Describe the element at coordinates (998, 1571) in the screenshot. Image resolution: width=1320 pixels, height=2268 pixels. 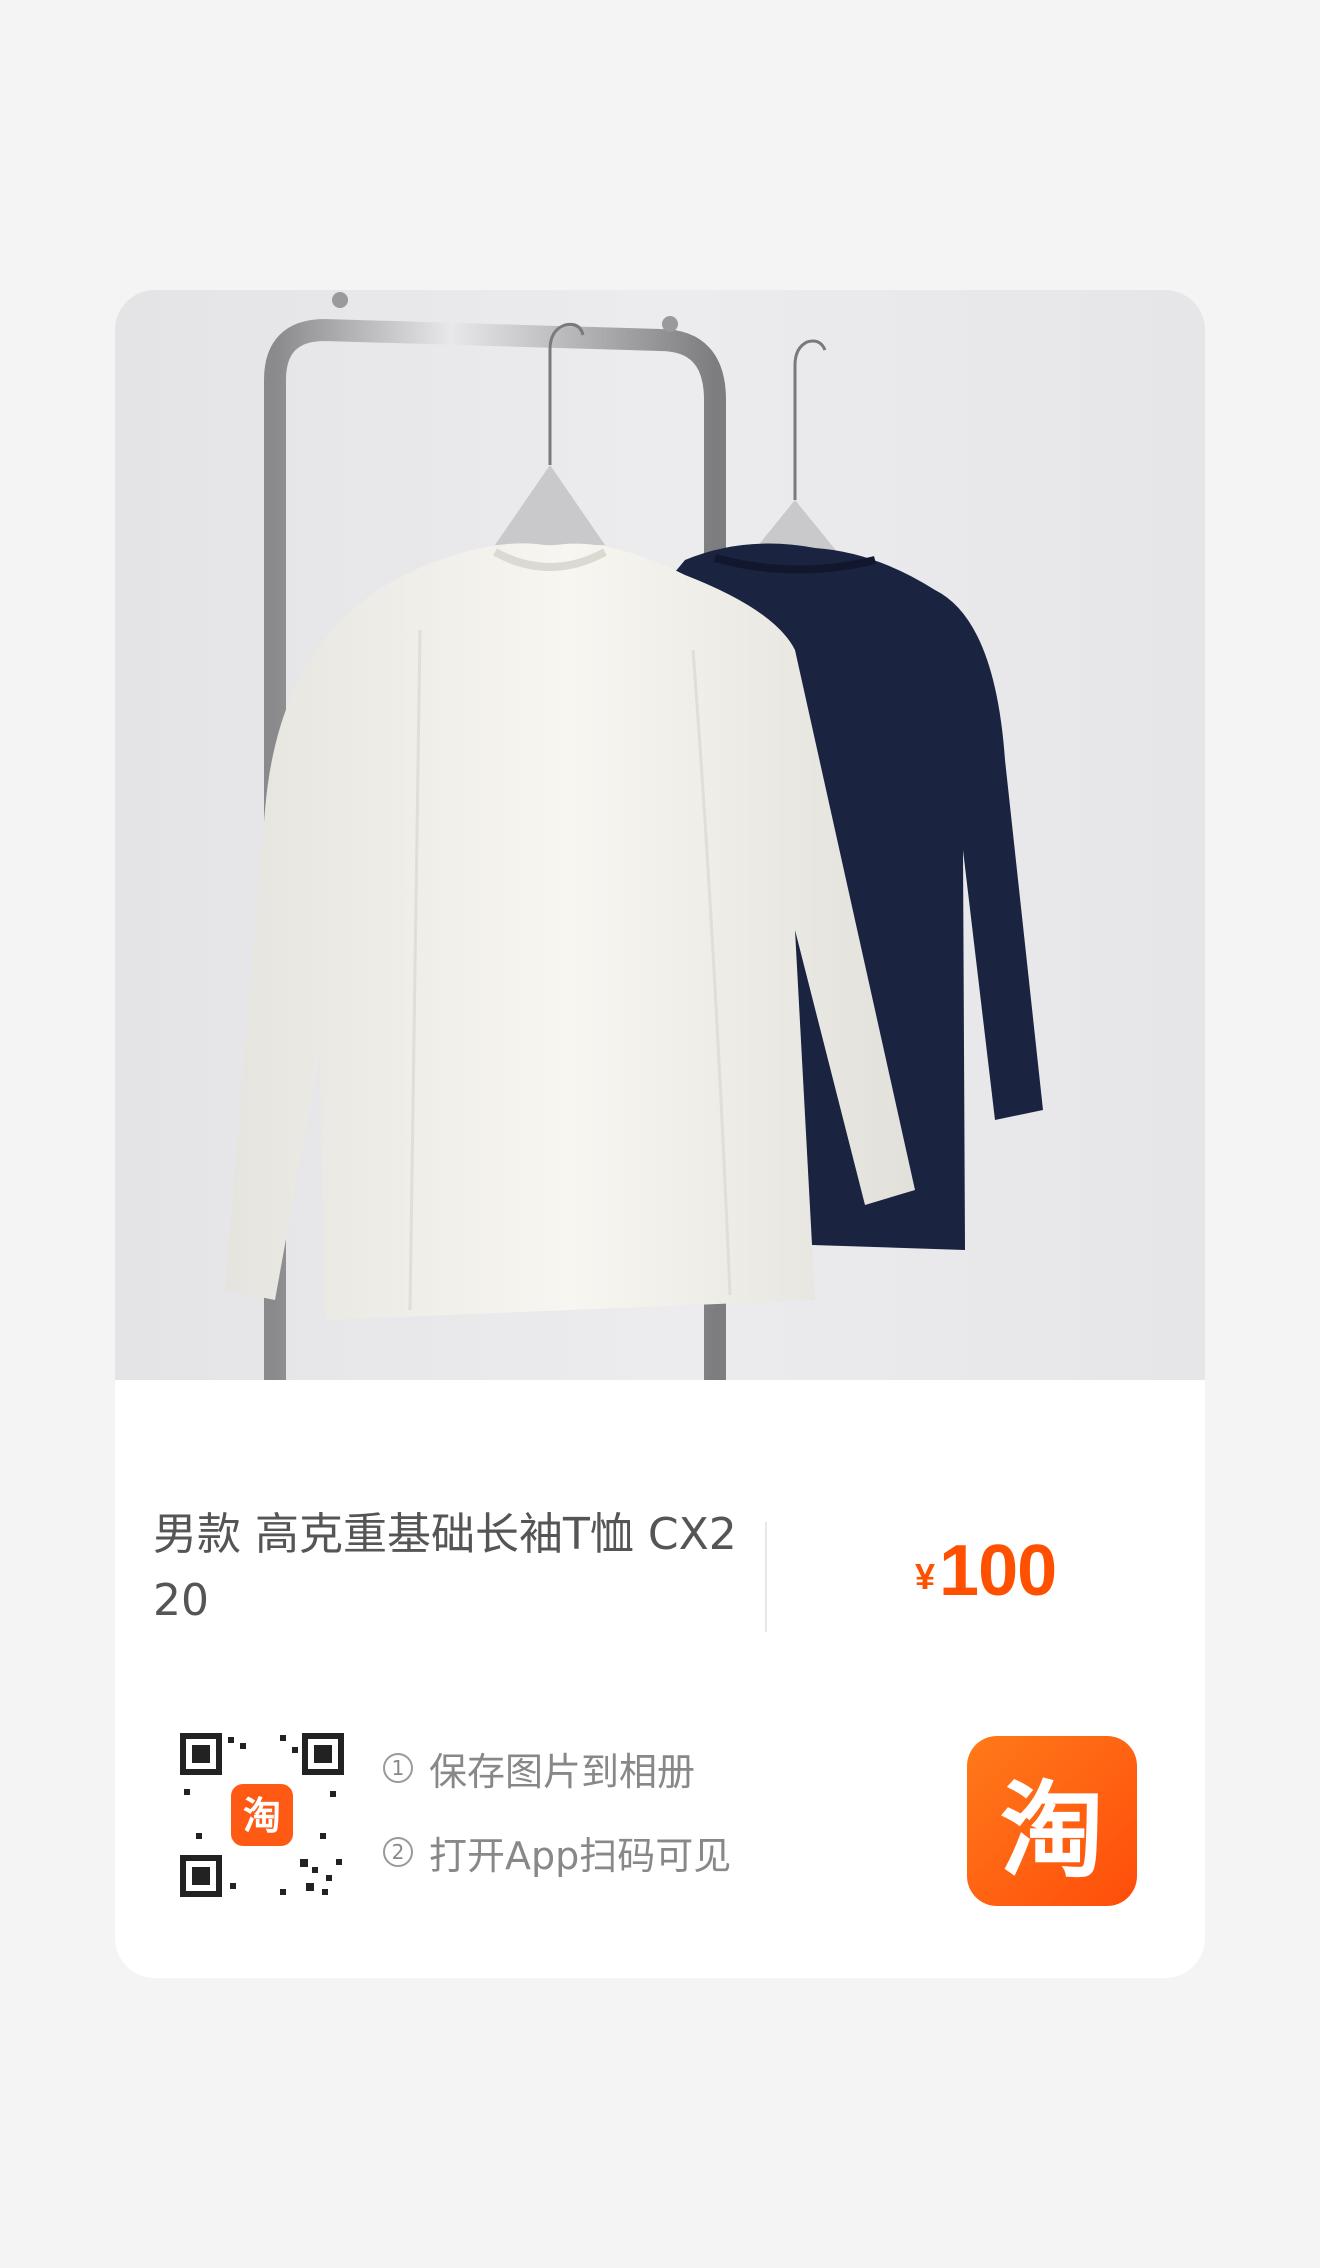
I see `price-value: 100` at that location.